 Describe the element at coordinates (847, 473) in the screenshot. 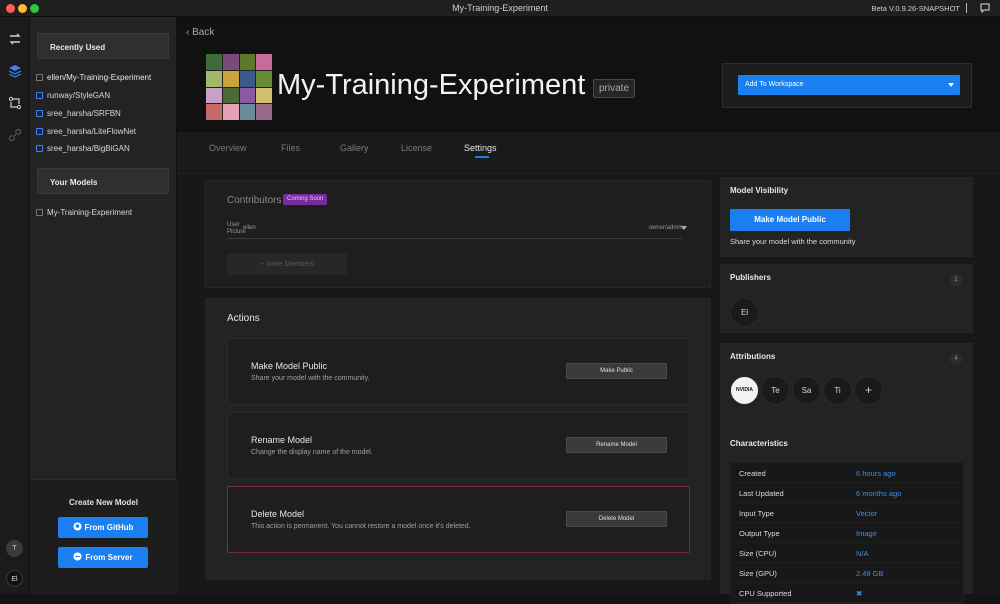

I see `table-row: Created 6 hours ago` at that location.